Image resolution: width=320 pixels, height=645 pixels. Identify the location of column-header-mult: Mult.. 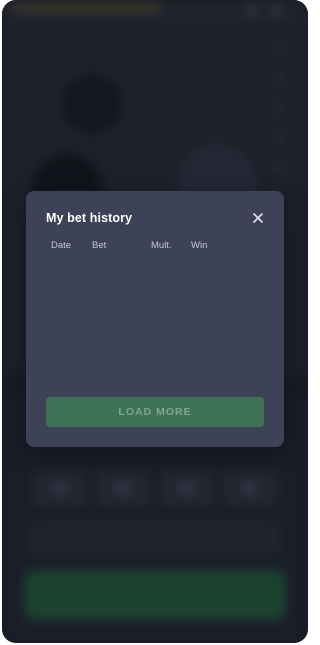
(161, 245).